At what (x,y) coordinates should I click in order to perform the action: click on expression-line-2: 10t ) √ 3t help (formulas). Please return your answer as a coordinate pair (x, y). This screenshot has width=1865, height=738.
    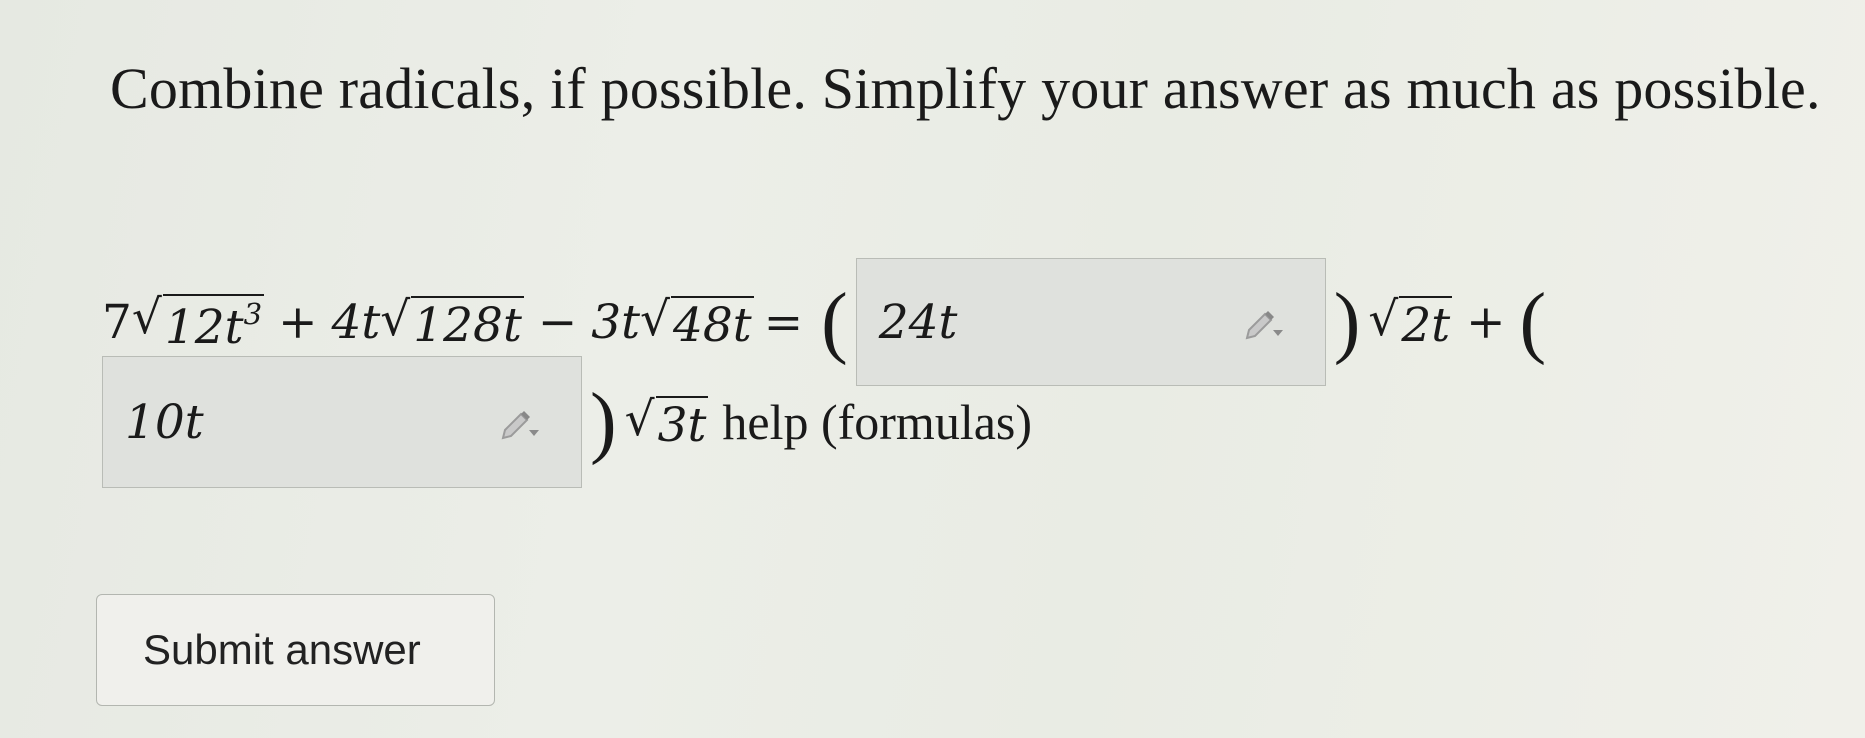
    Looking at the image, I should click on (567, 422).